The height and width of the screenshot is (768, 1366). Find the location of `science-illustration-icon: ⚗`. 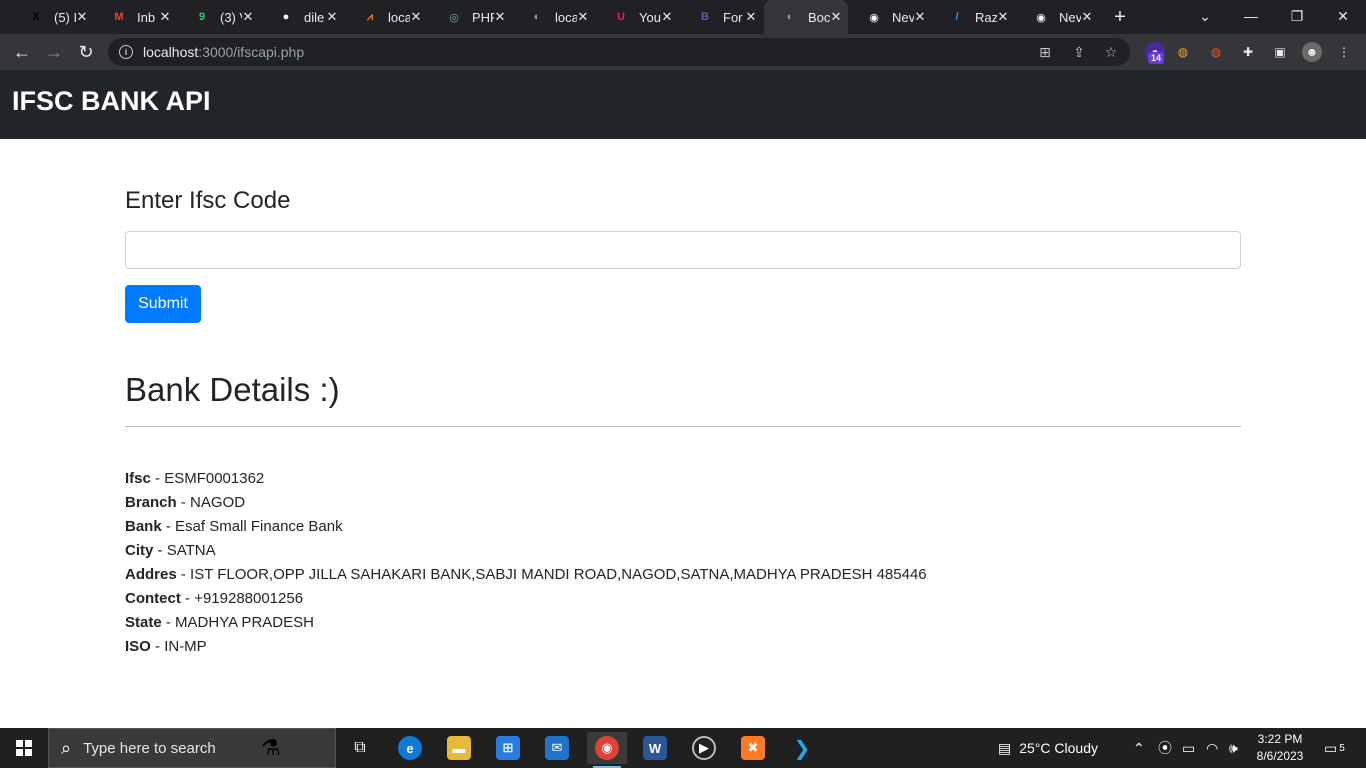

science-illustration-icon: ⚗ is located at coordinates (271, 747).